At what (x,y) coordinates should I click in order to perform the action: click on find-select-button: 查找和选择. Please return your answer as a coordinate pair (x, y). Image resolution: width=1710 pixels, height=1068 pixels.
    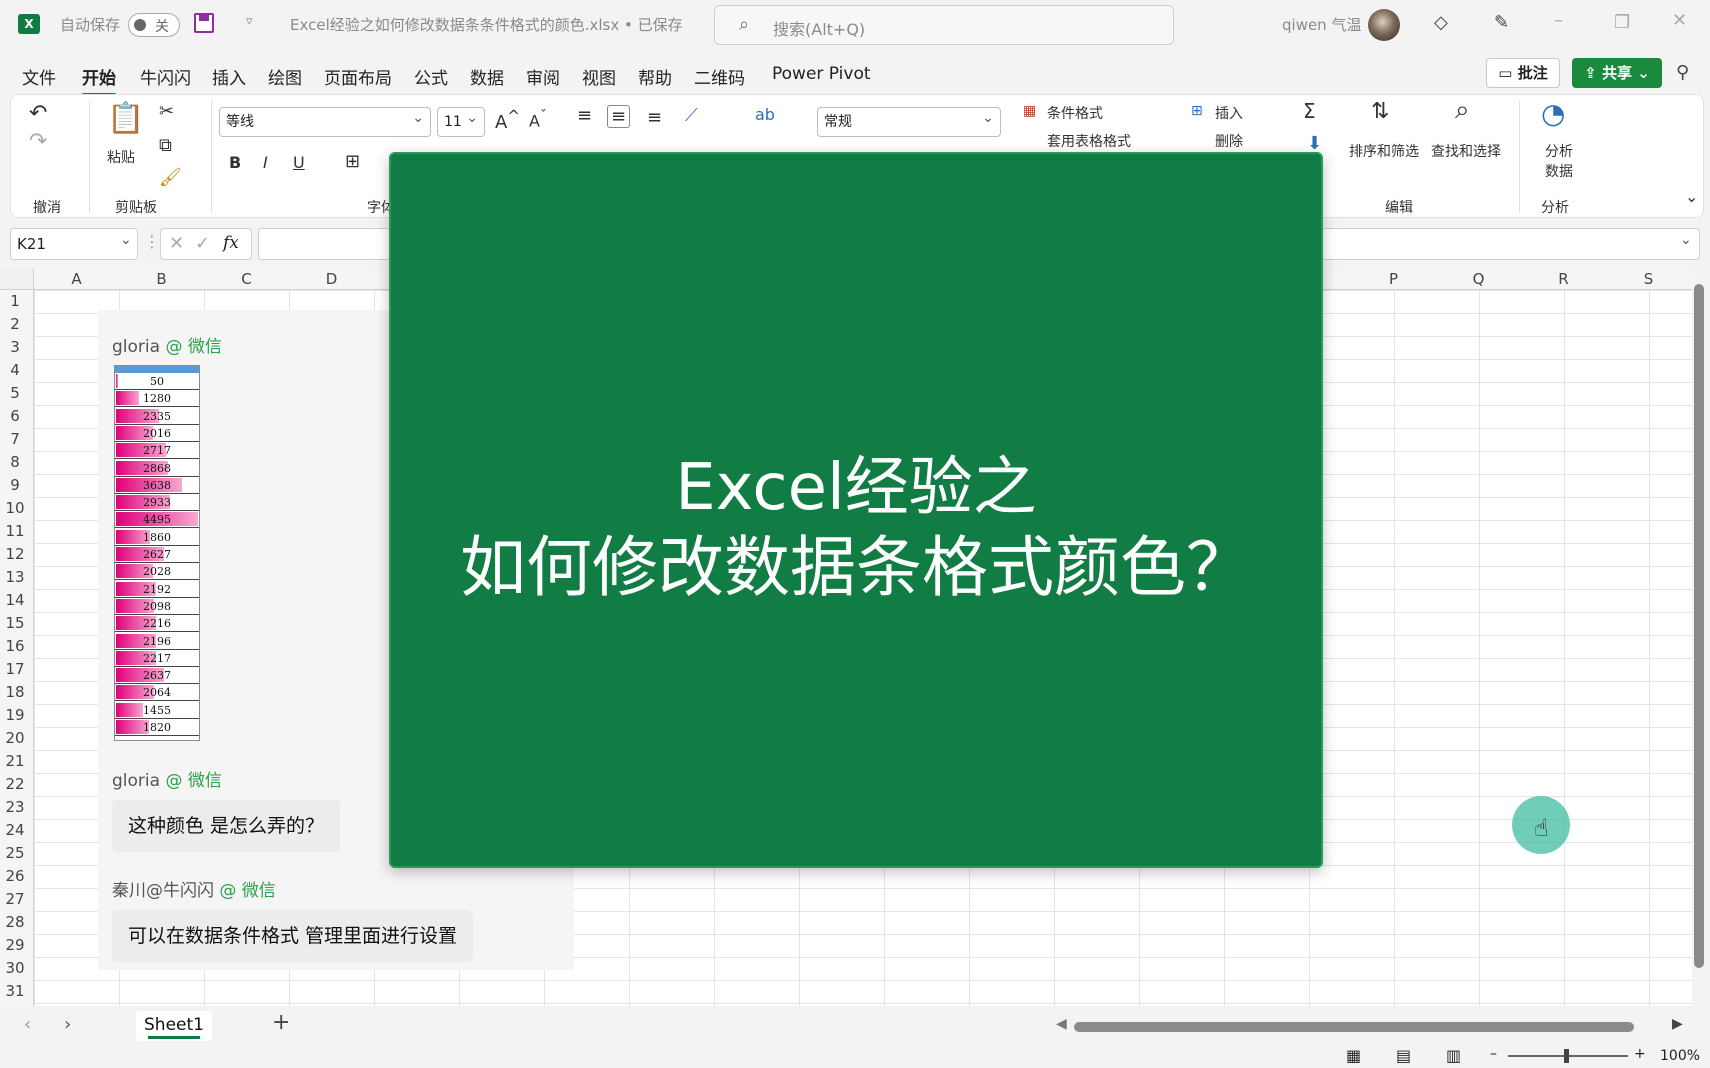
    Looking at the image, I should click on (1466, 151).